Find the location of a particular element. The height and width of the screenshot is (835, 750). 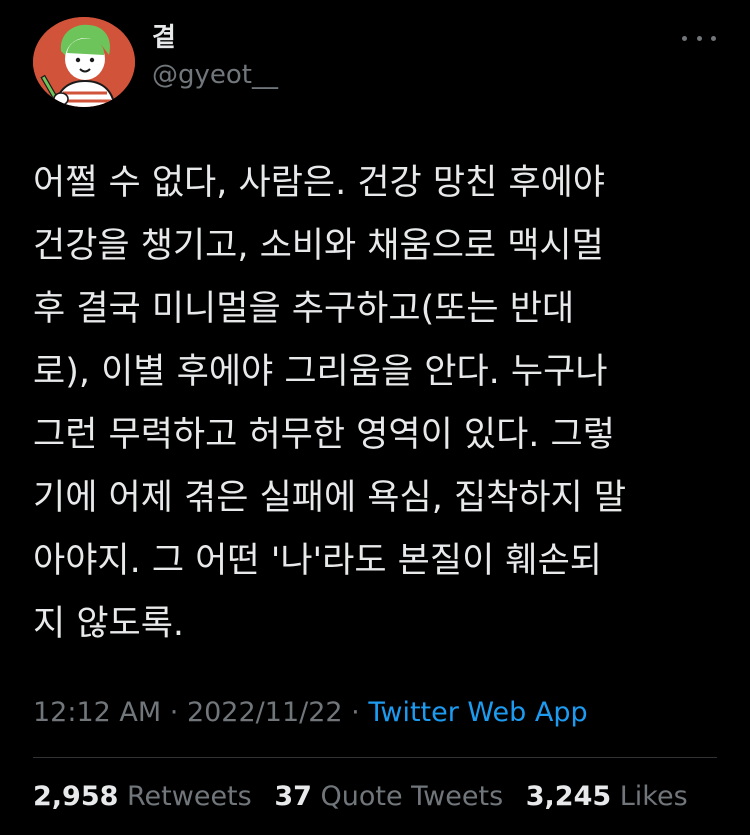

more-horizontal-icon is located at coordinates (684, 38).